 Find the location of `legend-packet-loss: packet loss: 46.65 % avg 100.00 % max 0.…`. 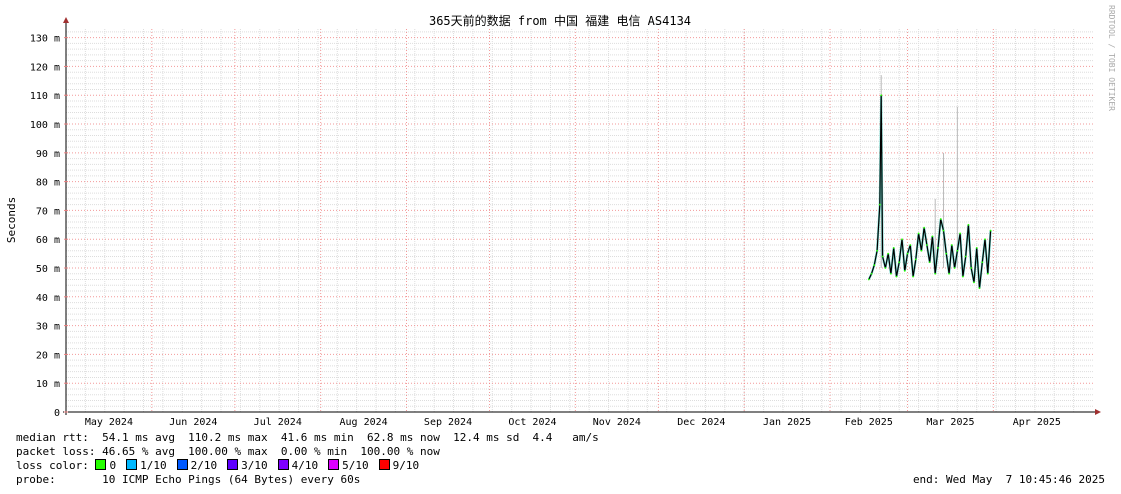

legend-packet-loss: packet loss: 46.65 % avg 100.00 % max 0.… is located at coordinates (228, 451).